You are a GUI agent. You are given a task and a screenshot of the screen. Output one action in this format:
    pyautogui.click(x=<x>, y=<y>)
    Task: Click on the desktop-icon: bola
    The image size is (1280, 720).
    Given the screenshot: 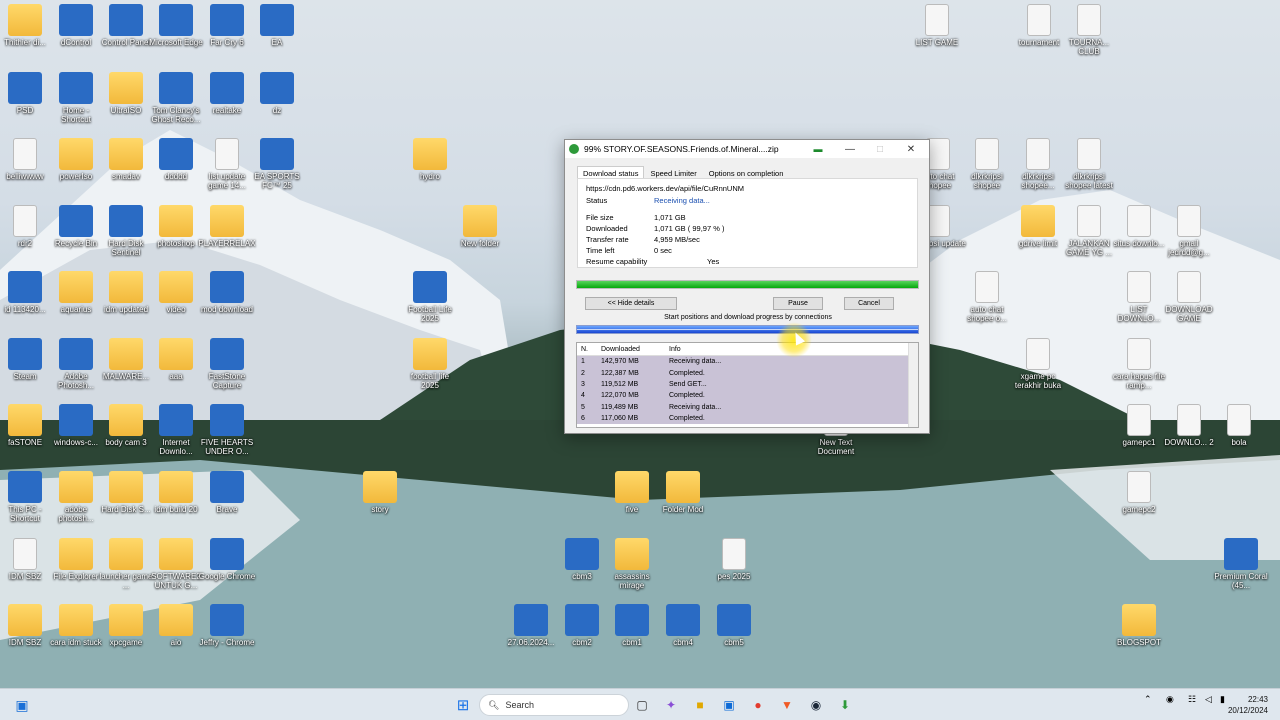 What is the action you would take?
    pyautogui.click(x=1239, y=425)
    